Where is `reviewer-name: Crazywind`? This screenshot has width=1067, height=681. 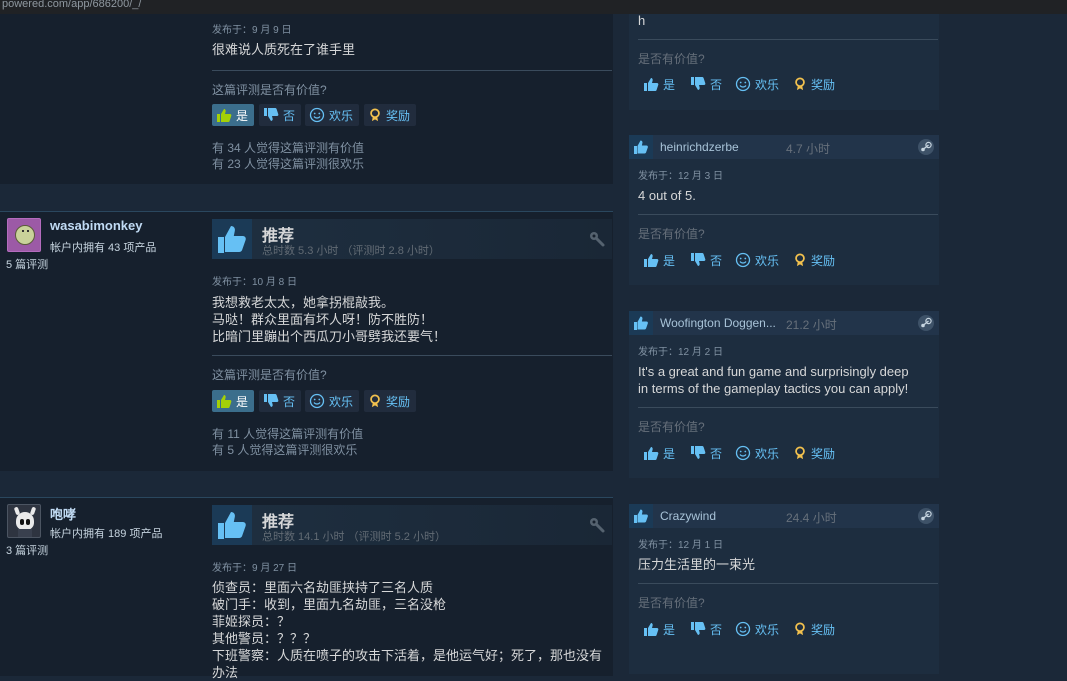
reviewer-name: Crazywind is located at coordinates (720, 516).